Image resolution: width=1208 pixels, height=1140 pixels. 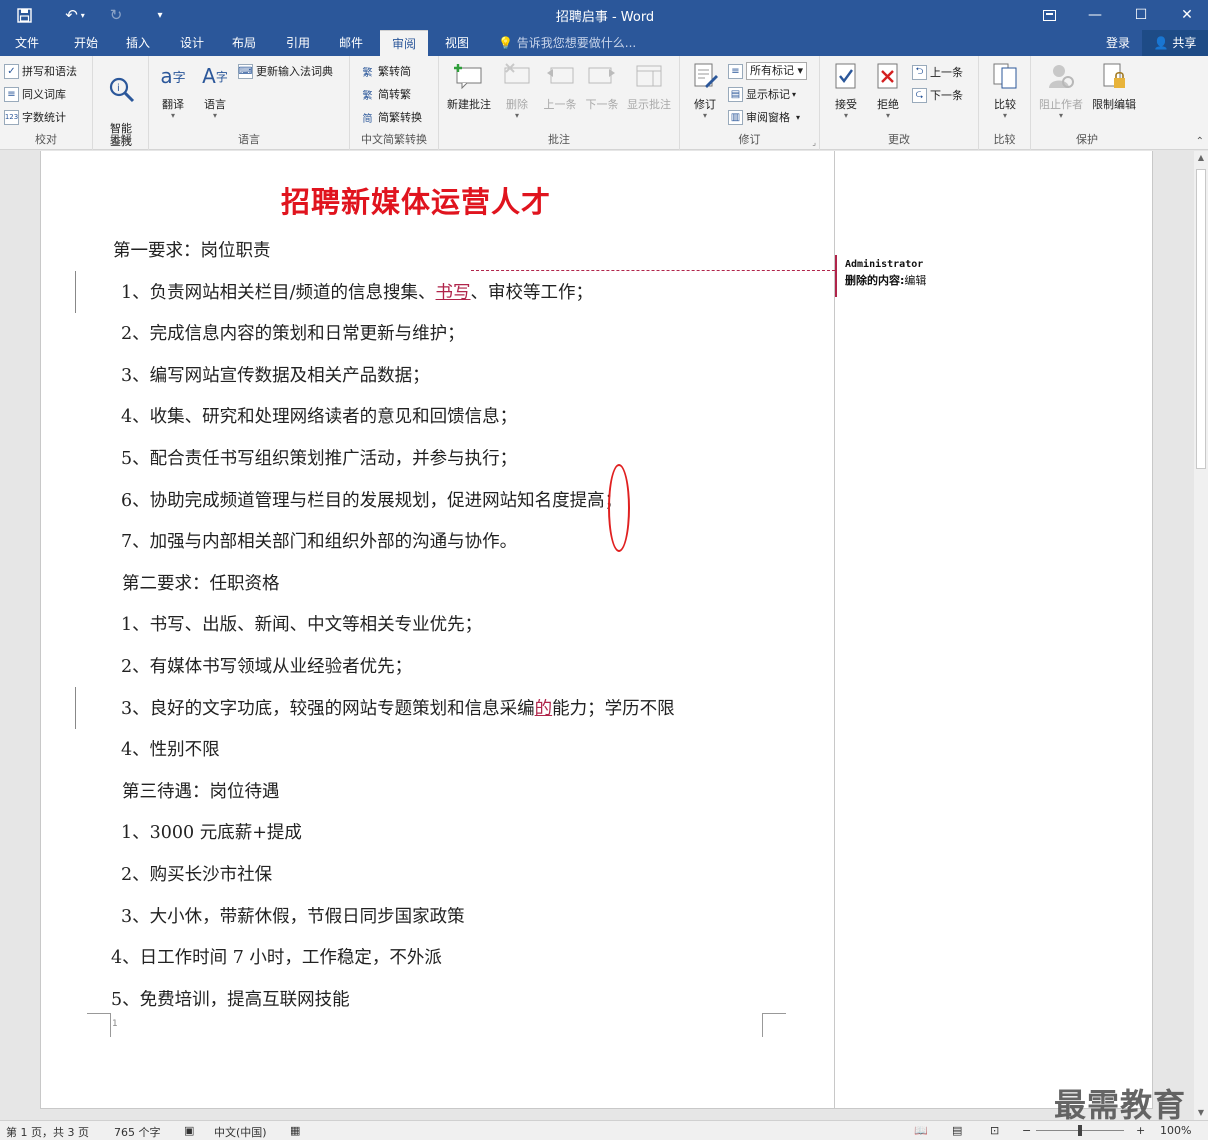 What do you see at coordinates (846, 90) in the screenshot?
I see `accept-button: 接受 ▾` at bounding box center [846, 90].